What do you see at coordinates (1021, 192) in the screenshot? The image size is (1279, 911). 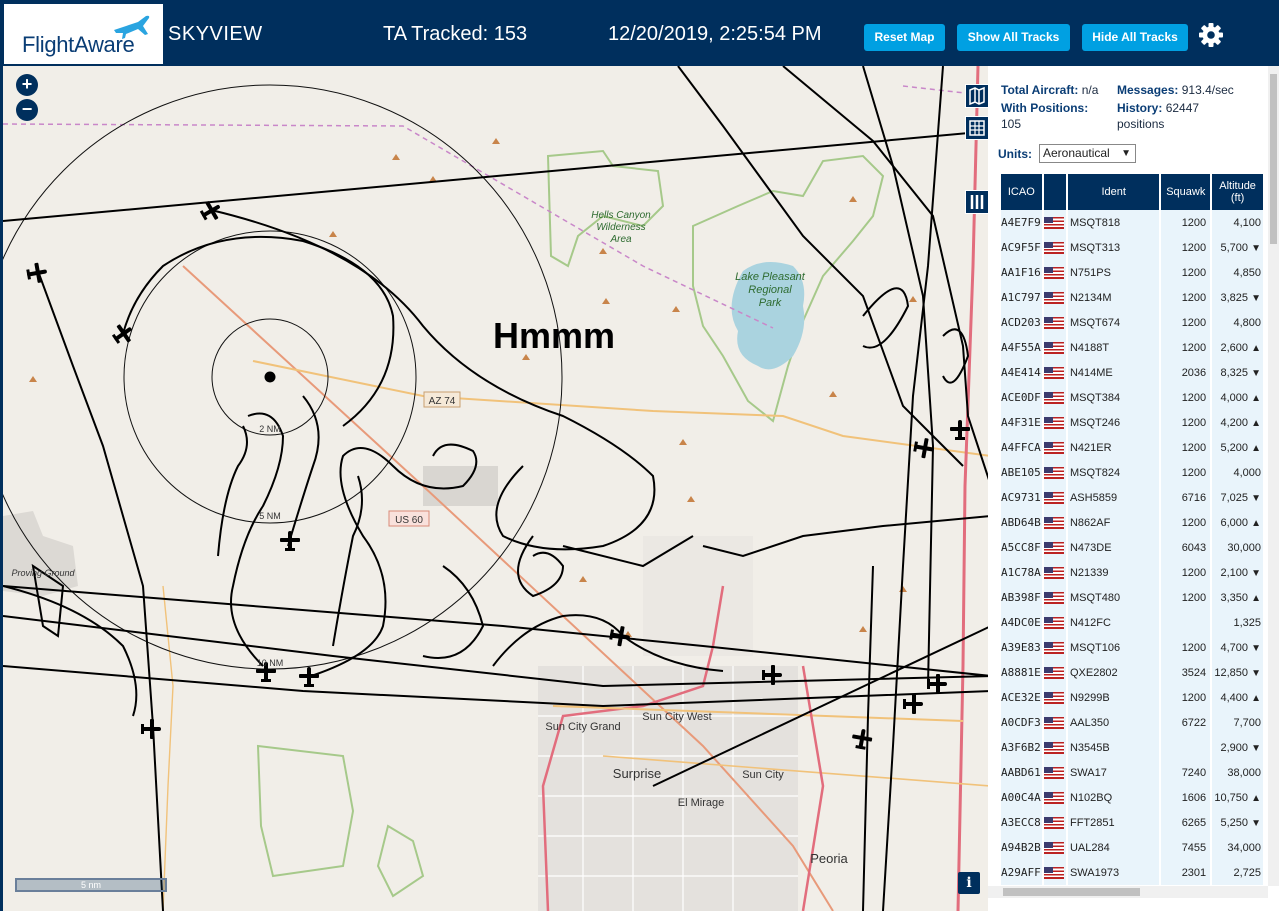 I see `column-header-icao: ICAO` at bounding box center [1021, 192].